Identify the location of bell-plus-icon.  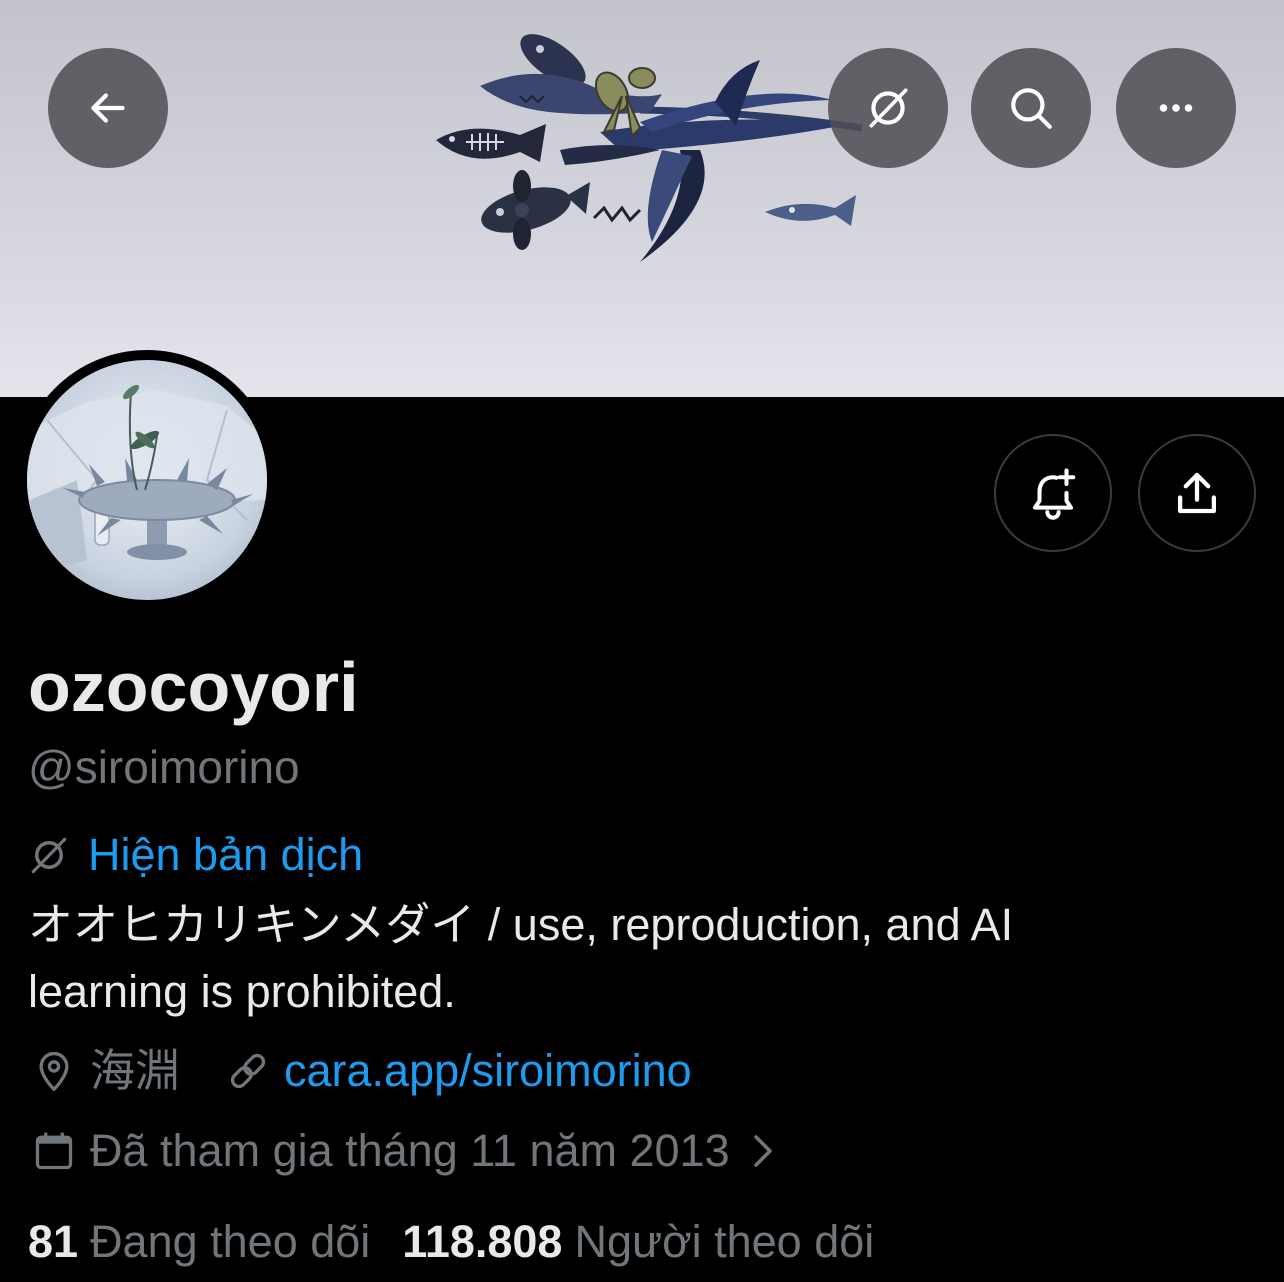
(1054, 494).